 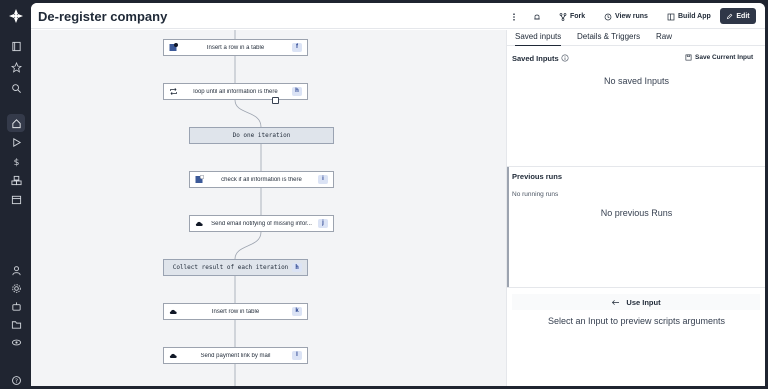 I want to click on node-id-badge: i, so click(x=323, y=179).